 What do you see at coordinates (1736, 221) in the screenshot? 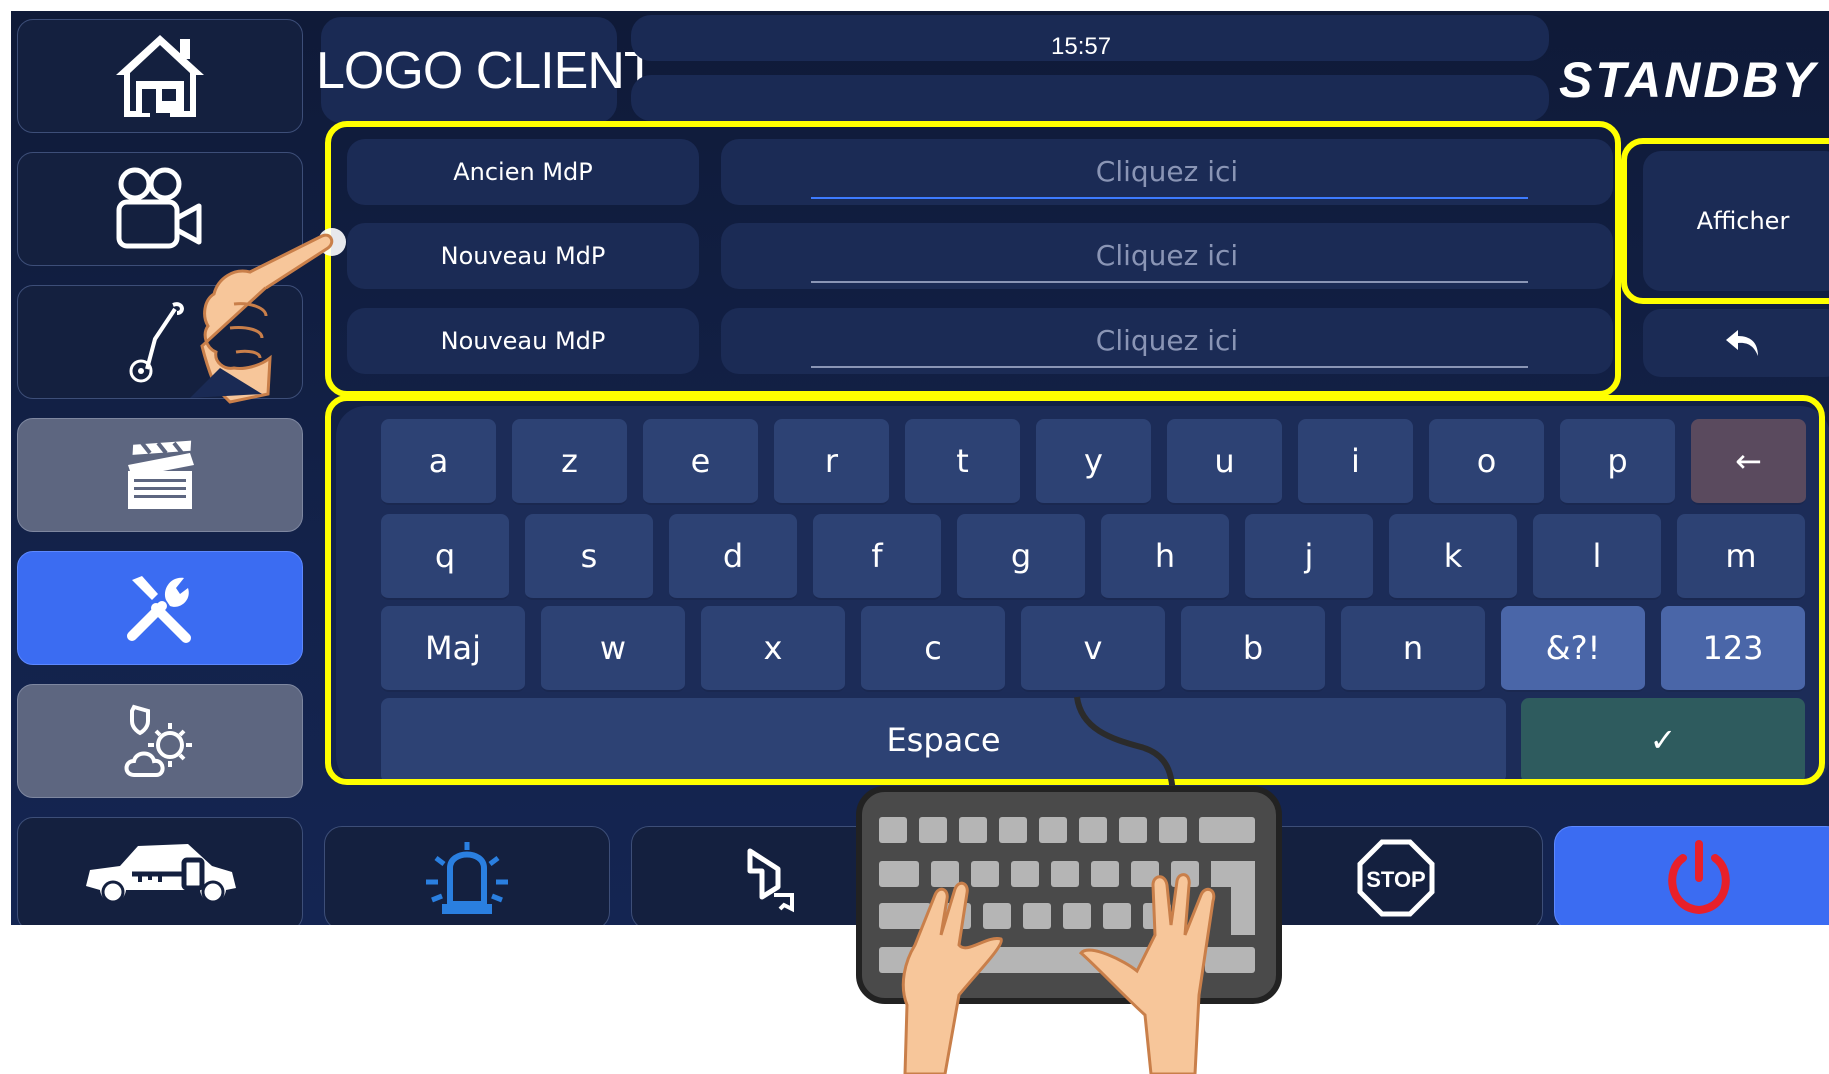
I see `show-password-button: Afficher` at bounding box center [1736, 221].